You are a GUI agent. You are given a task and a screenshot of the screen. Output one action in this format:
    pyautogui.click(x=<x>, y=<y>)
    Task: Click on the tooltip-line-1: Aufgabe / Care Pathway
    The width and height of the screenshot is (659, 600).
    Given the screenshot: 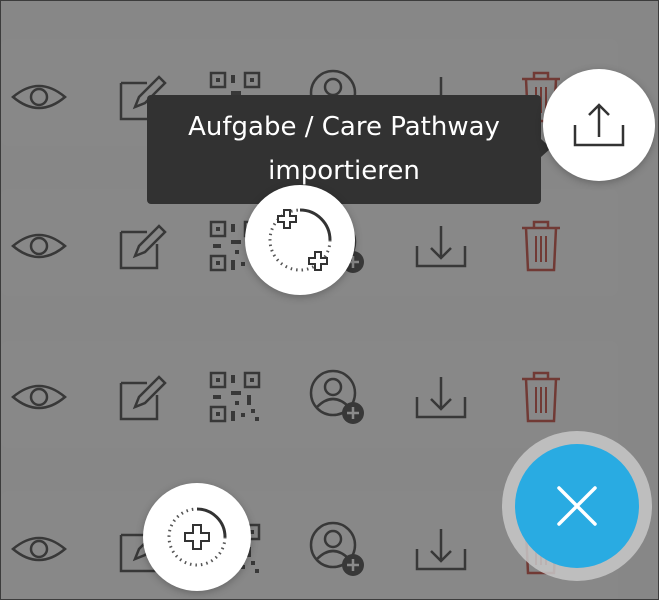 What is the action you would take?
    pyautogui.click(x=344, y=127)
    